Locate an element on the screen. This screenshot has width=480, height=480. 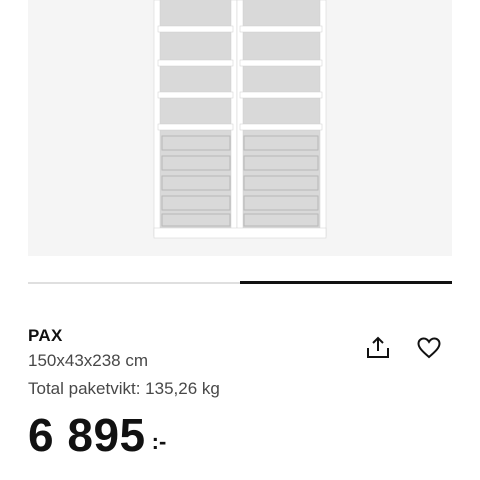
price: 6 895:- is located at coordinates (97, 435).